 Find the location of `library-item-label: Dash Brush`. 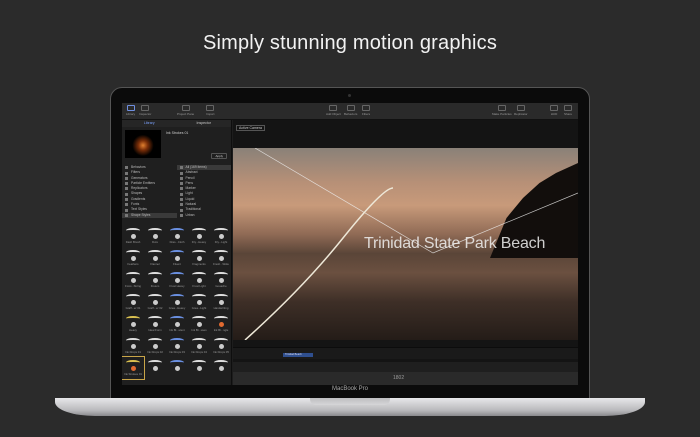

library-item-label: Dash Brush is located at coordinates (133, 242).